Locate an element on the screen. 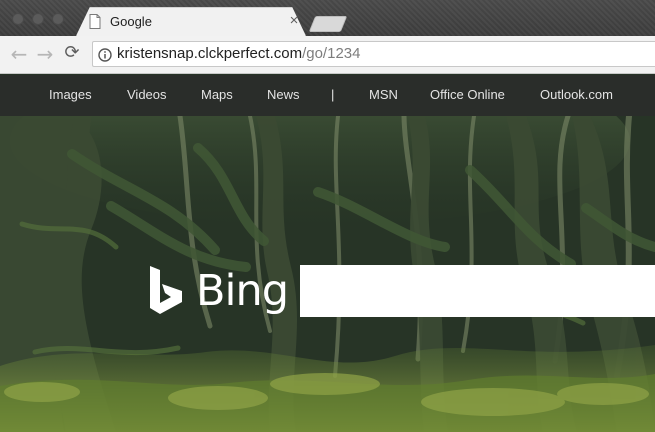 The height and width of the screenshot is (432, 655). nav-maps-link: Maps is located at coordinates (217, 95).